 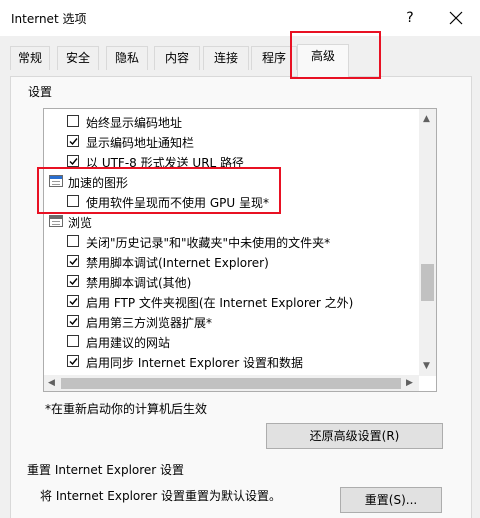 I want to click on setting-label: 以 UTF-8 形式发送 URL 路径, so click(x=165, y=163).